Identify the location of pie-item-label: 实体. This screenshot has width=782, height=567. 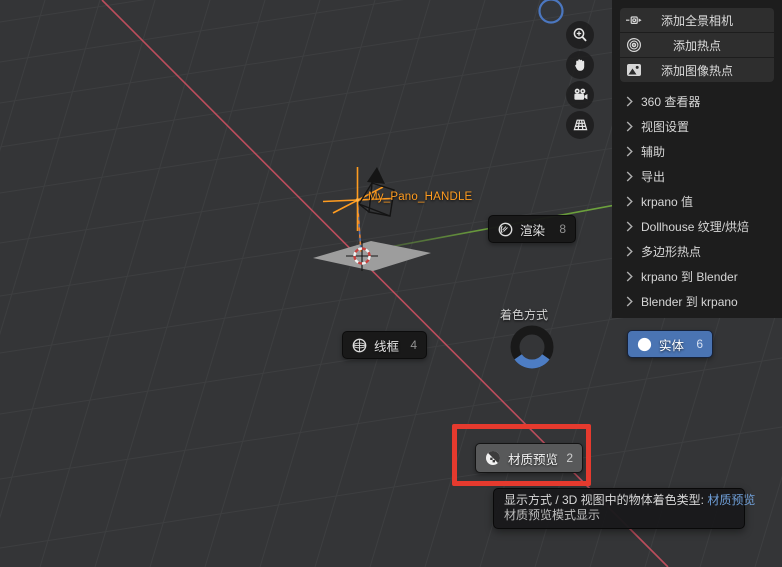
(672, 345).